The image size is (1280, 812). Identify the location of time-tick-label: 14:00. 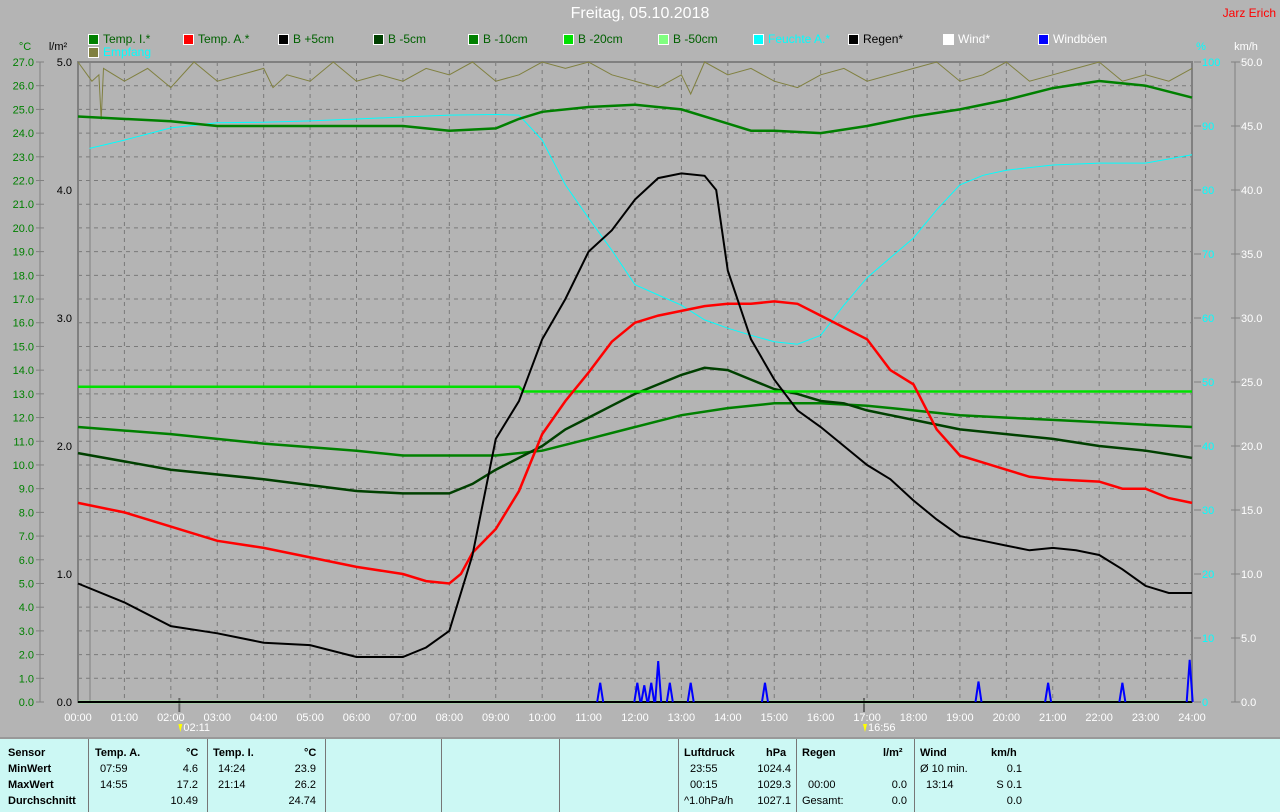
(728, 718).